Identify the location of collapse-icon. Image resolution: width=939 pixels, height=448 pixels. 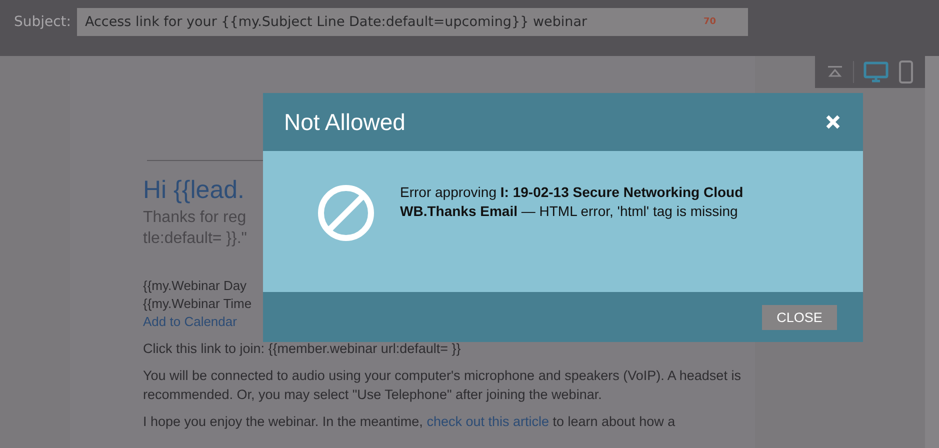
(835, 72).